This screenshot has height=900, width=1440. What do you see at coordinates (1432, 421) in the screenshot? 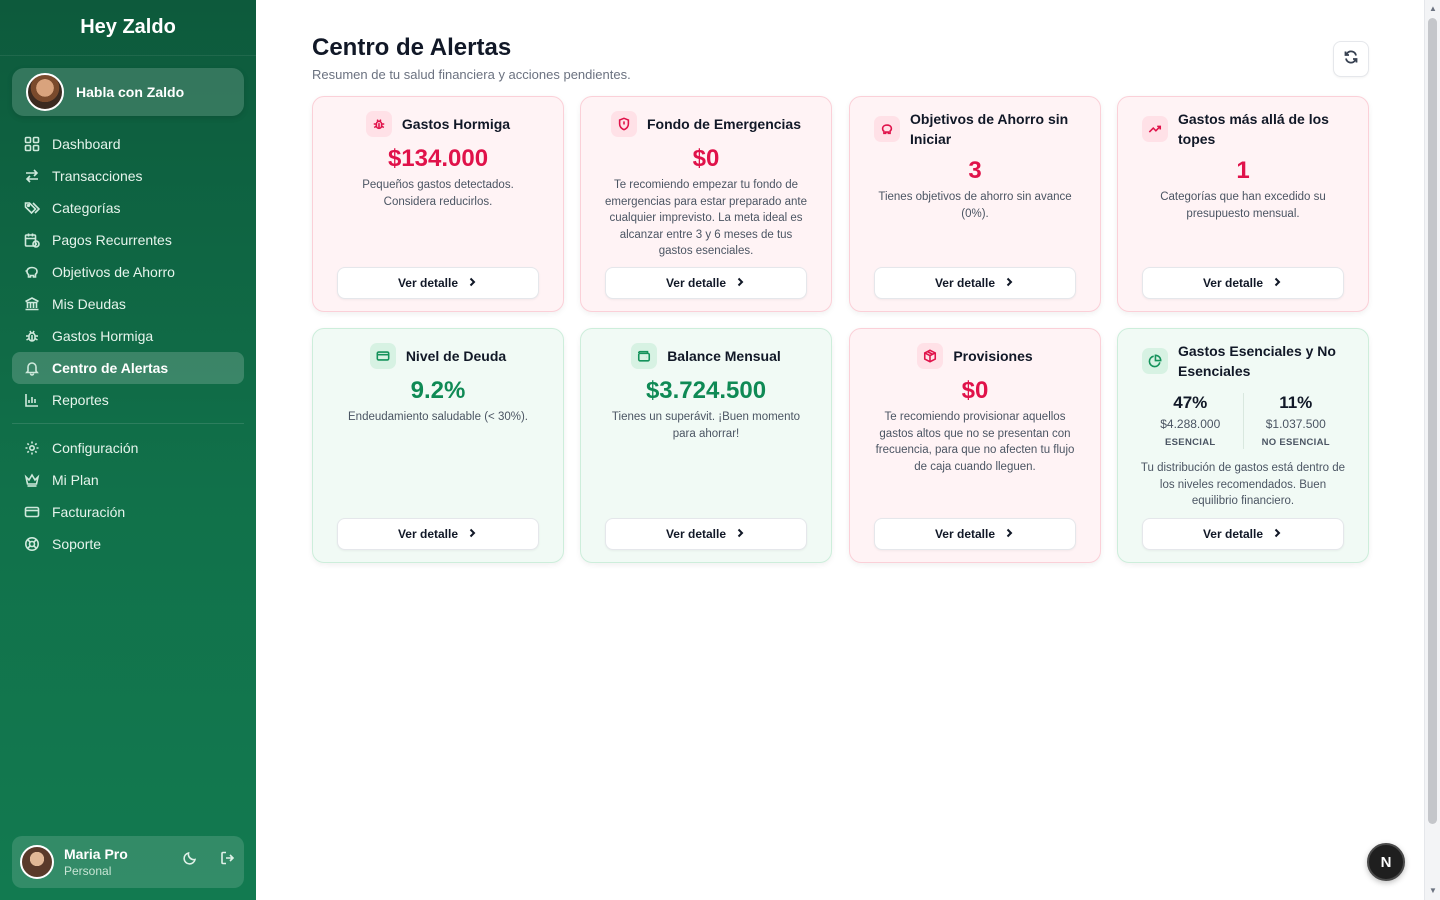
I see `scroll-thumb` at bounding box center [1432, 421].